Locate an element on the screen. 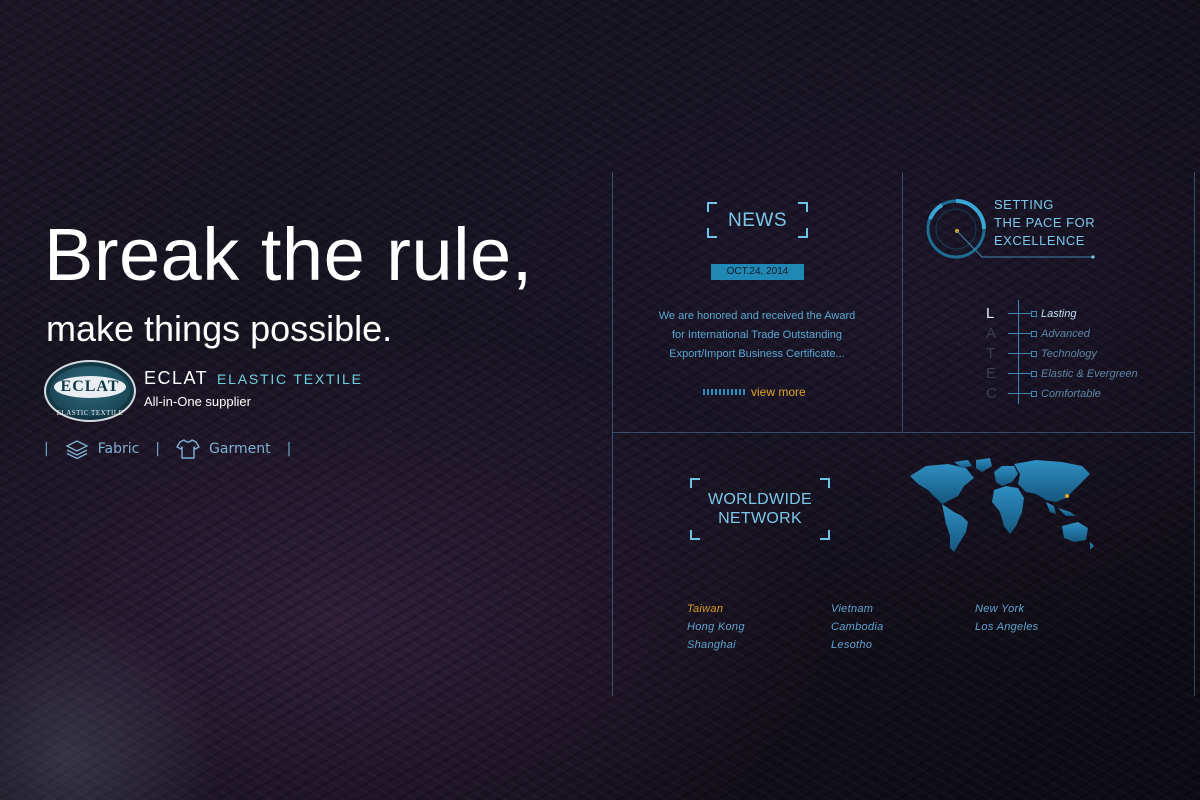  latec-item-lasting: L Lasting is located at coordinates (1086, 314).